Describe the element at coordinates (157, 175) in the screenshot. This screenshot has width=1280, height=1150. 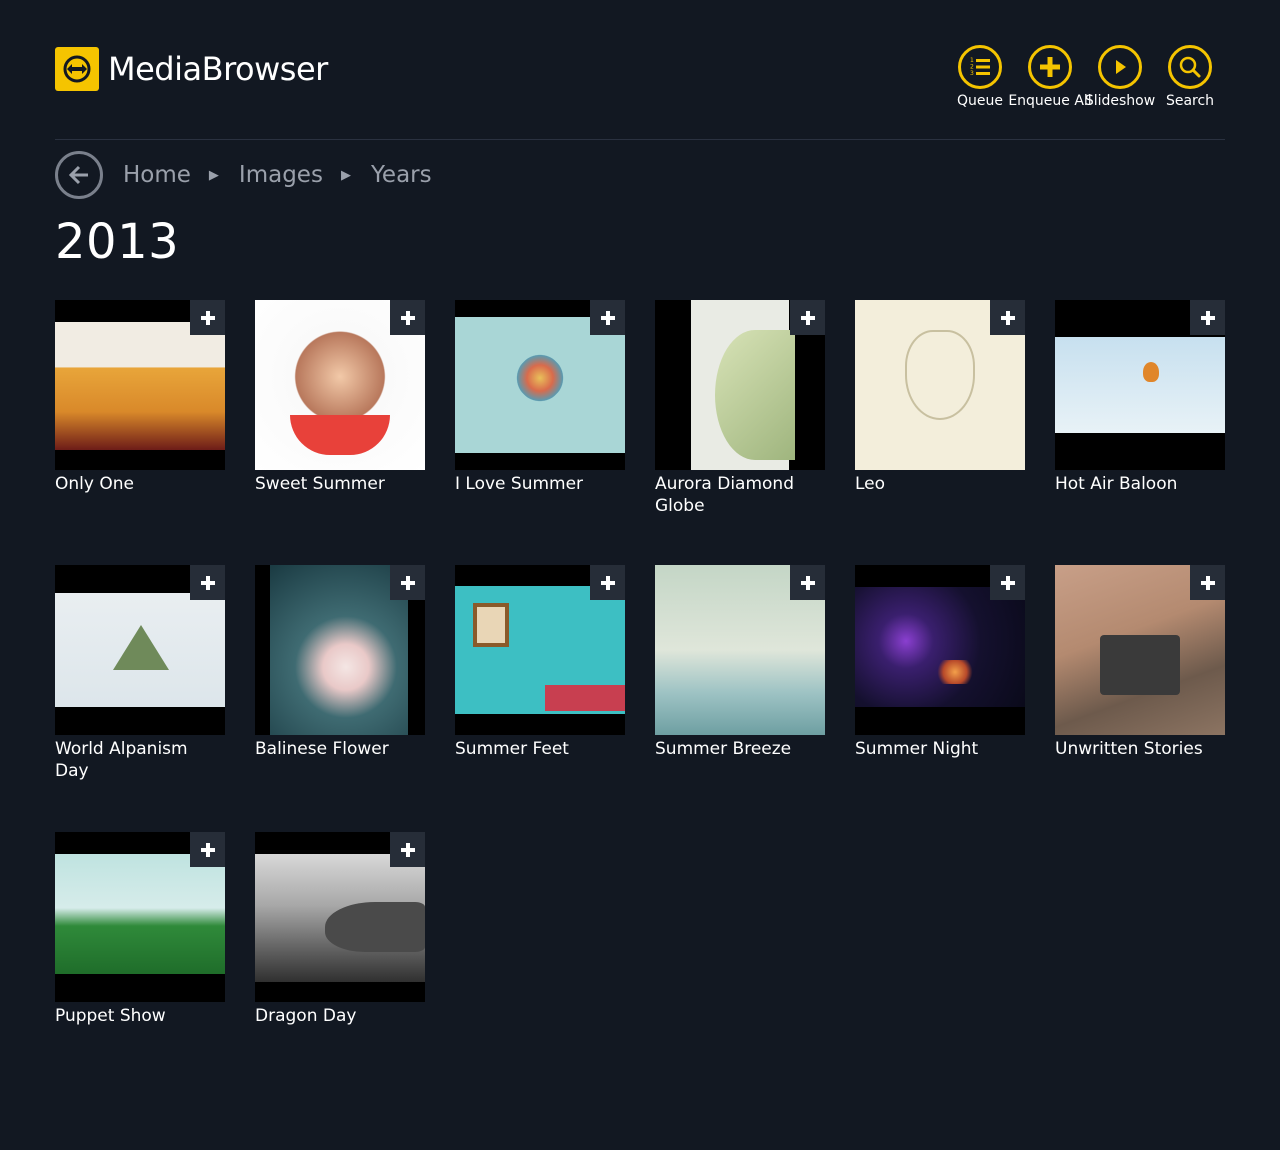
I see `breadcrumb-home: Home` at that location.